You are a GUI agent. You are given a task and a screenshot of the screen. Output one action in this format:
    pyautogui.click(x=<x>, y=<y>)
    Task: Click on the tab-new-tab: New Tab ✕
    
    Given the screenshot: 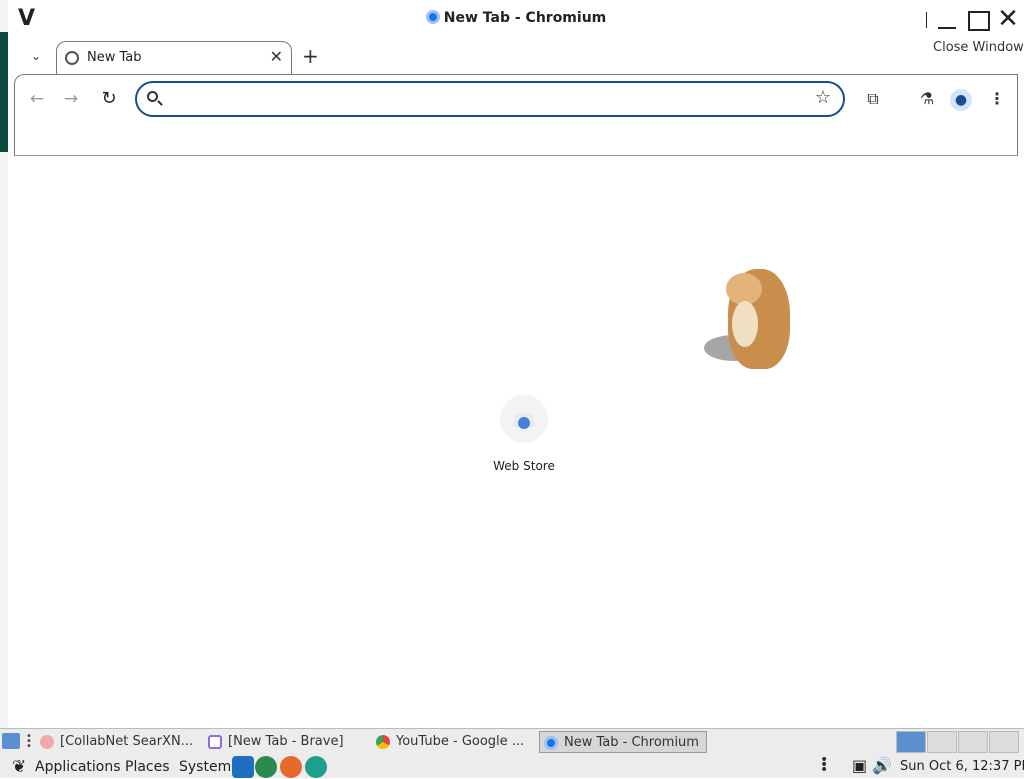 What is the action you would take?
    pyautogui.click(x=174, y=58)
    